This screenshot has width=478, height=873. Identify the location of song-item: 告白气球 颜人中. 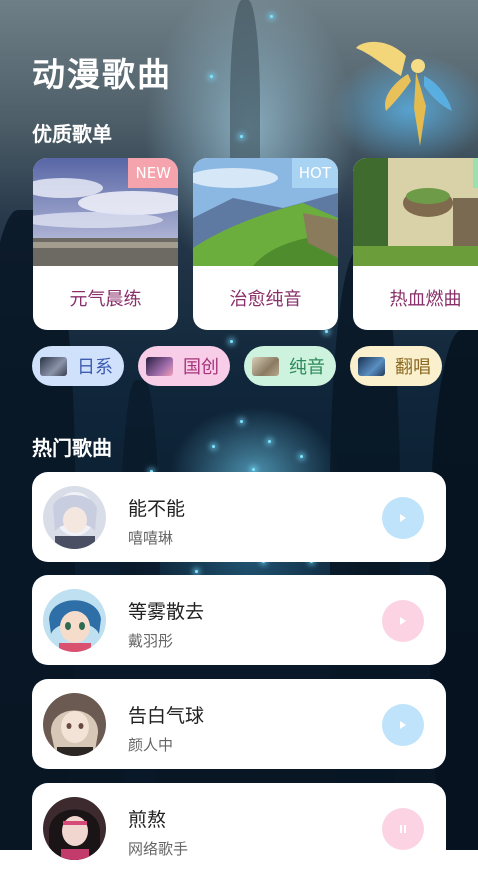
(239, 724).